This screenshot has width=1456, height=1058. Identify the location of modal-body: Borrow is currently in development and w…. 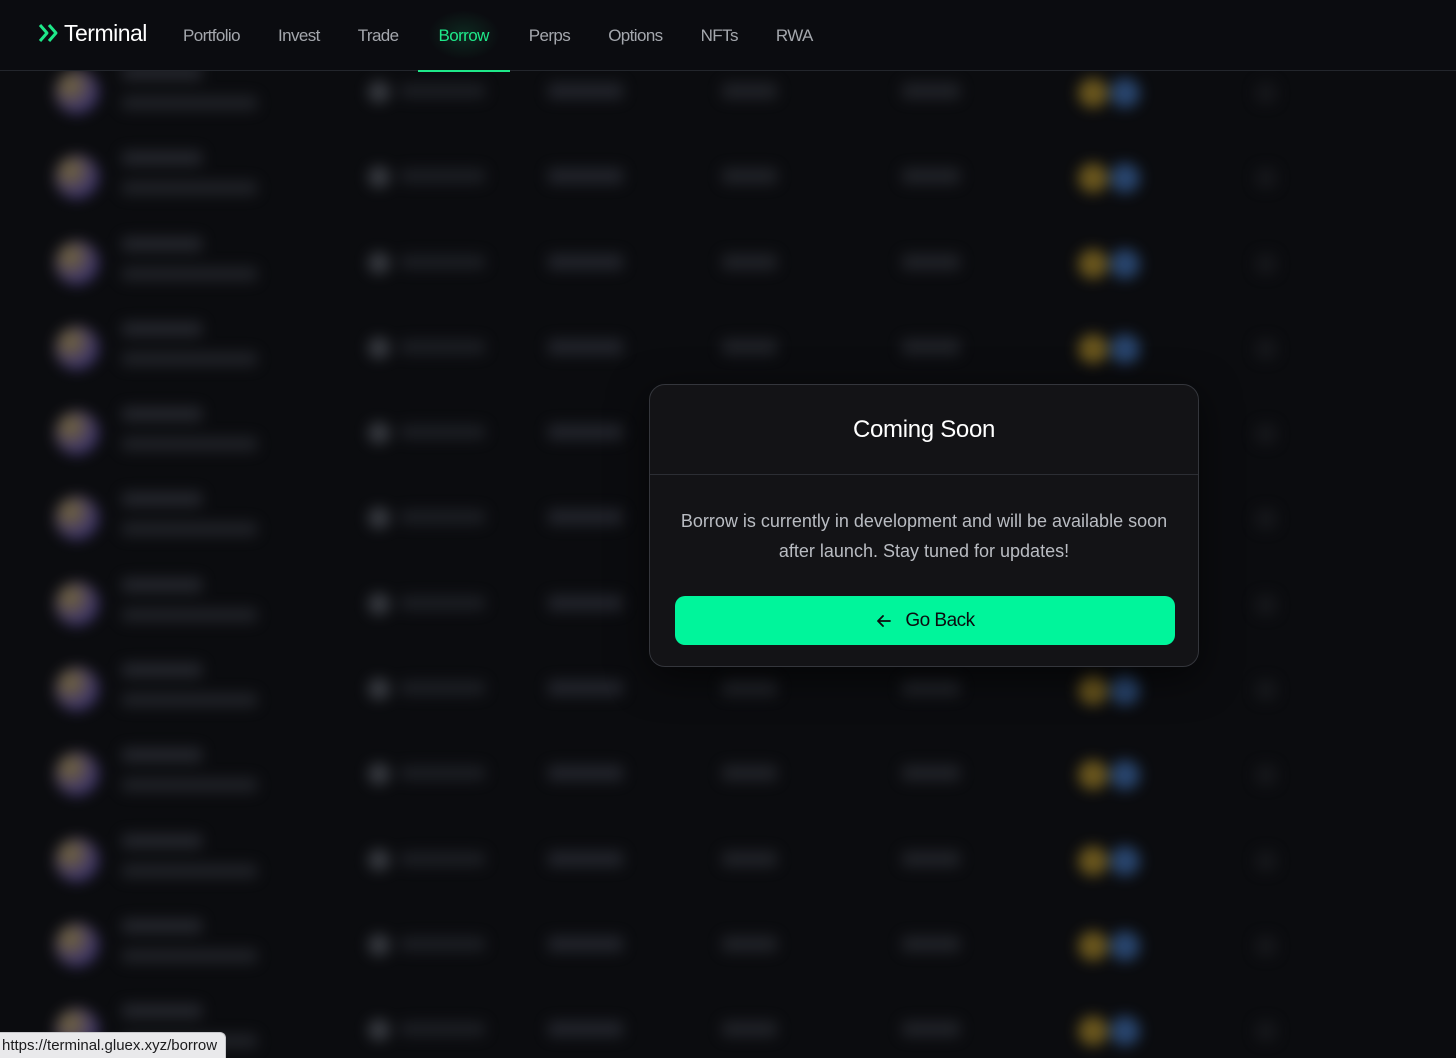
(924, 560).